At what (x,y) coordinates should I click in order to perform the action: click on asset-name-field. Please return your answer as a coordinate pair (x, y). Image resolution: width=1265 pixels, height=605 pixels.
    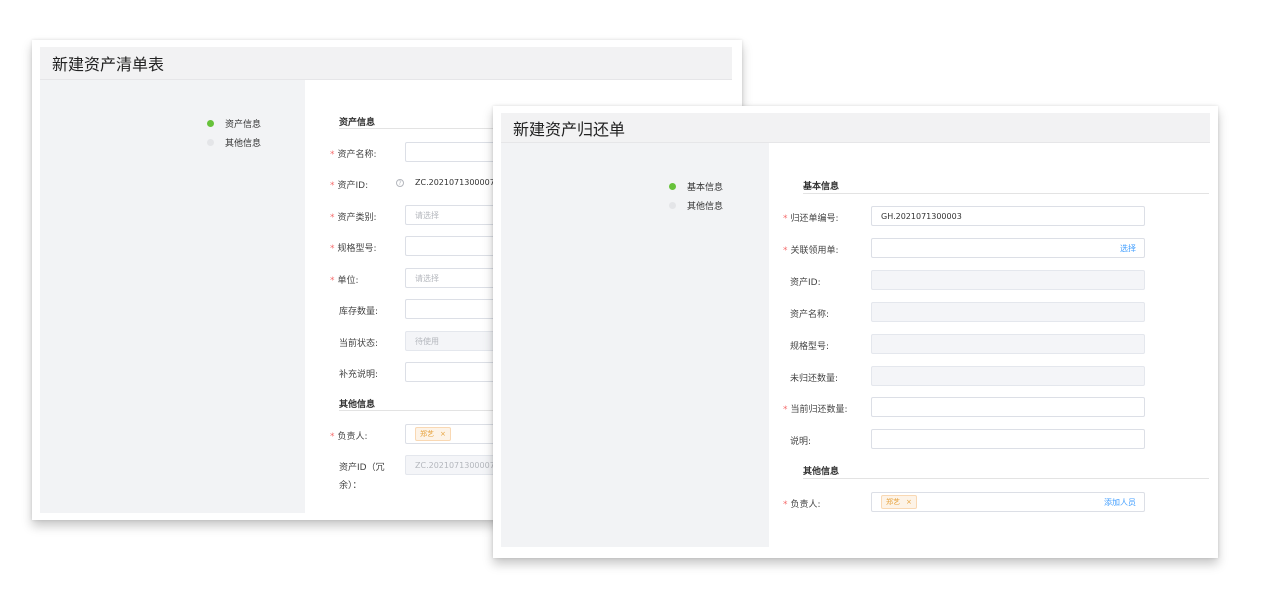
    Looking at the image, I should click on (1008, 312).